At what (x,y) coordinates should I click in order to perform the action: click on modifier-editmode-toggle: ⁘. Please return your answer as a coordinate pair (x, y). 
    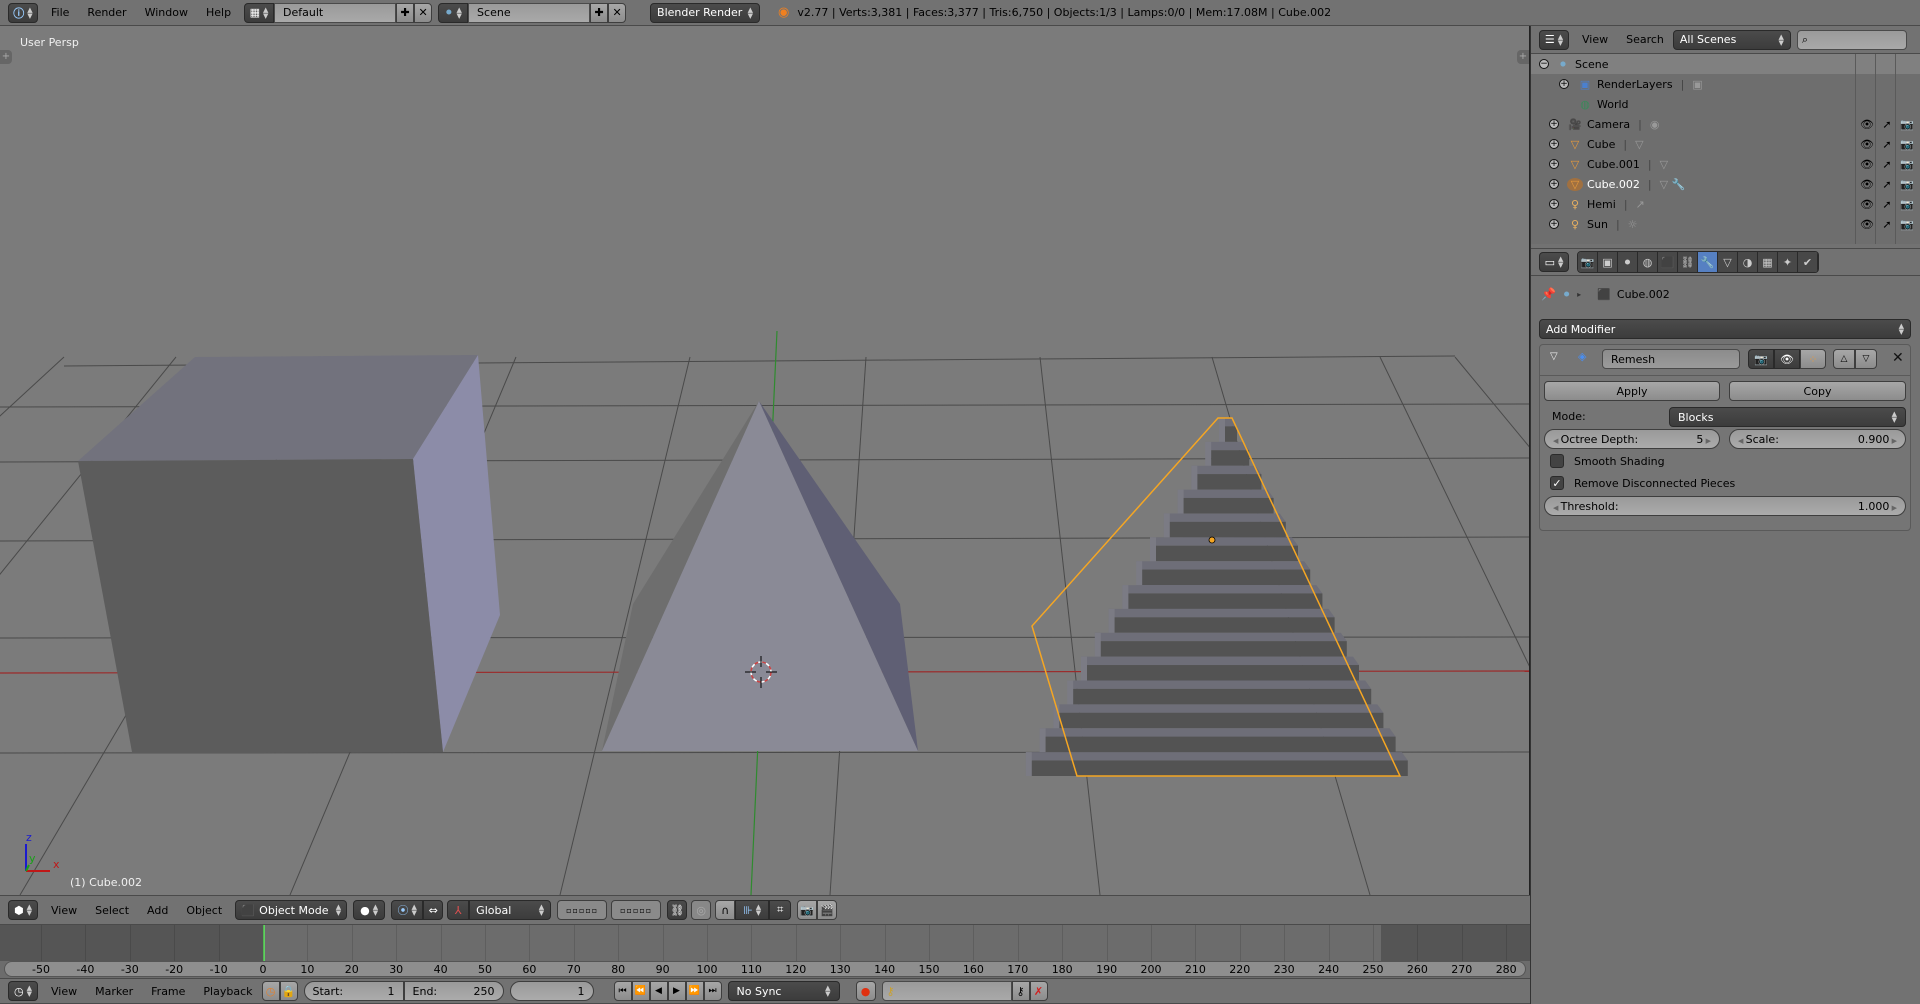
    Looking at the image, I should click on (1813, 359).